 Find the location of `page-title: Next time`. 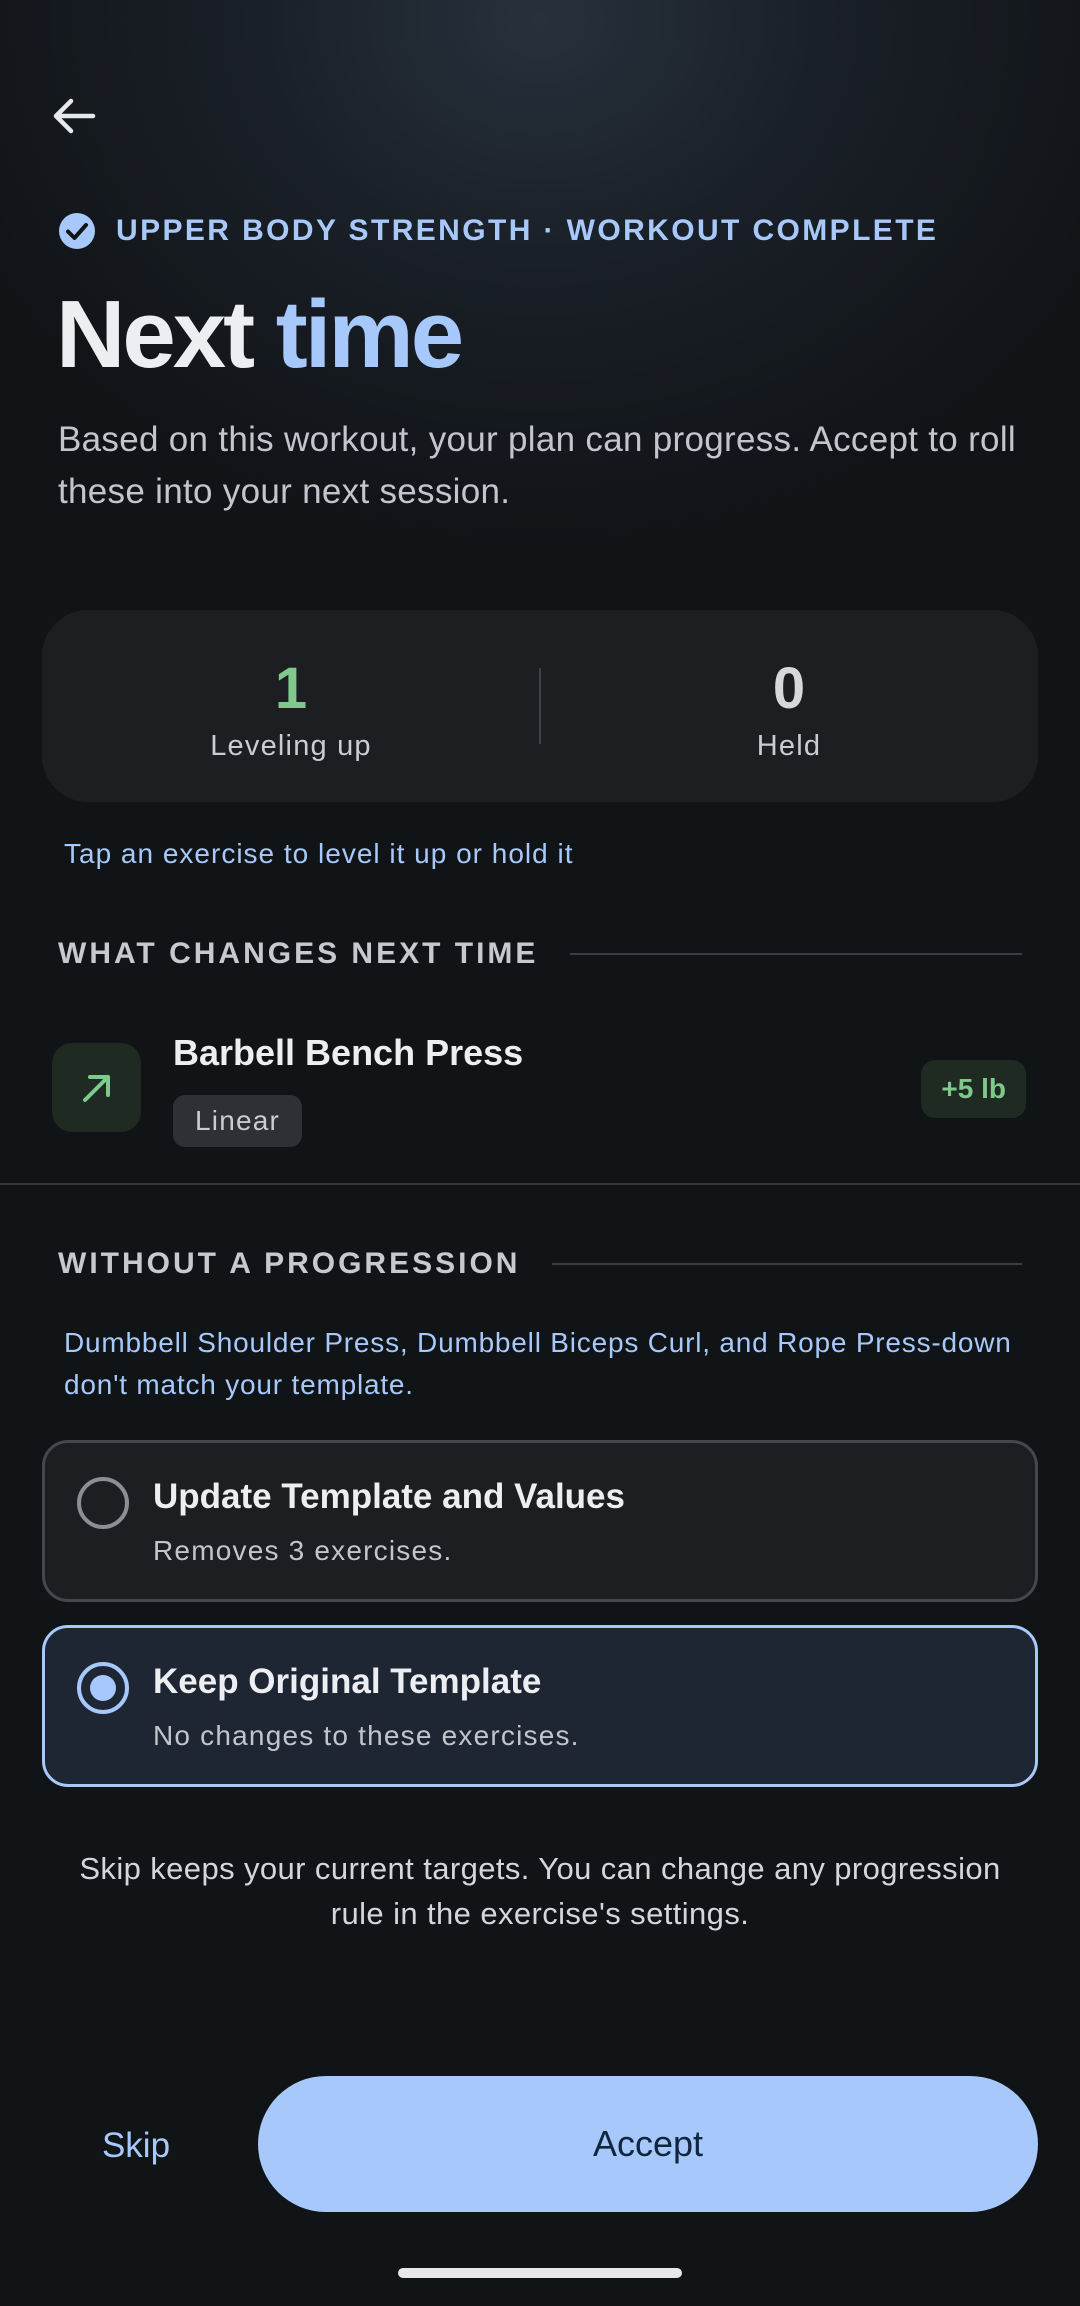

page-title: Next time is located at coordinates (260, 334).